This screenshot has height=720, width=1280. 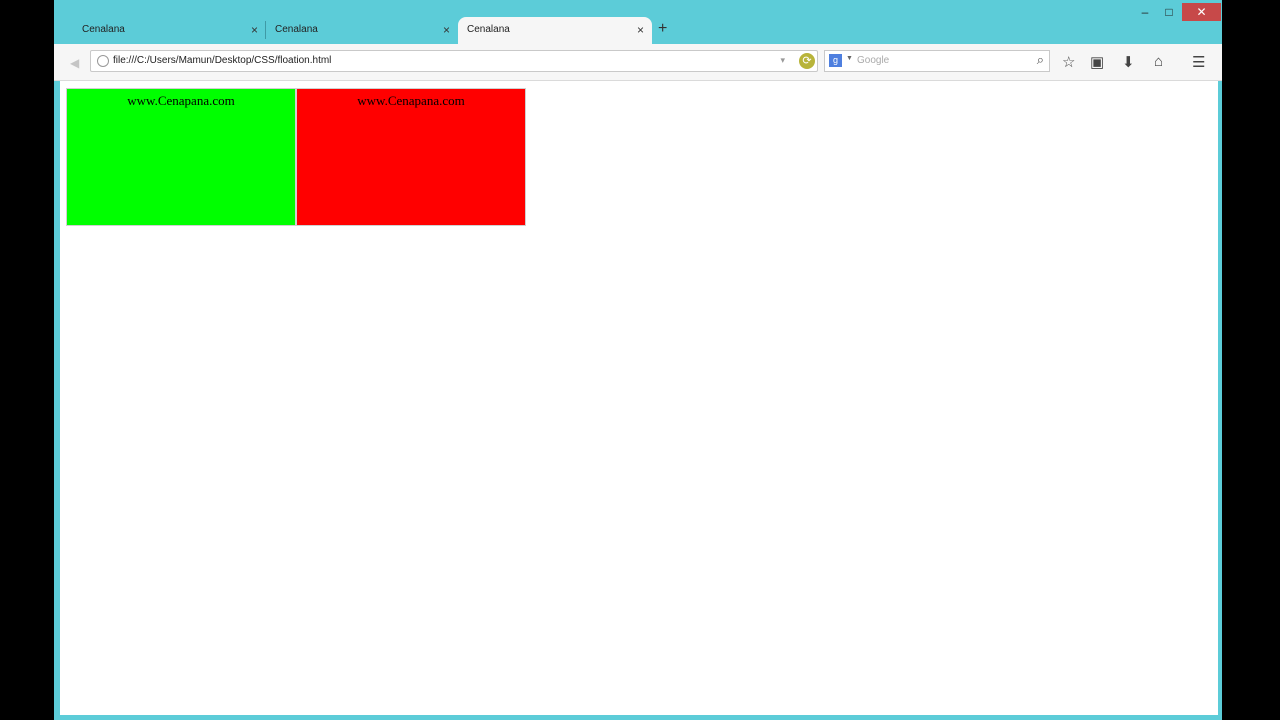 What do you see at coordinates (937, 61) in the screenshot?
I see `search-bar: g ▼ Google ⌕` at bounding box center [937, 61].